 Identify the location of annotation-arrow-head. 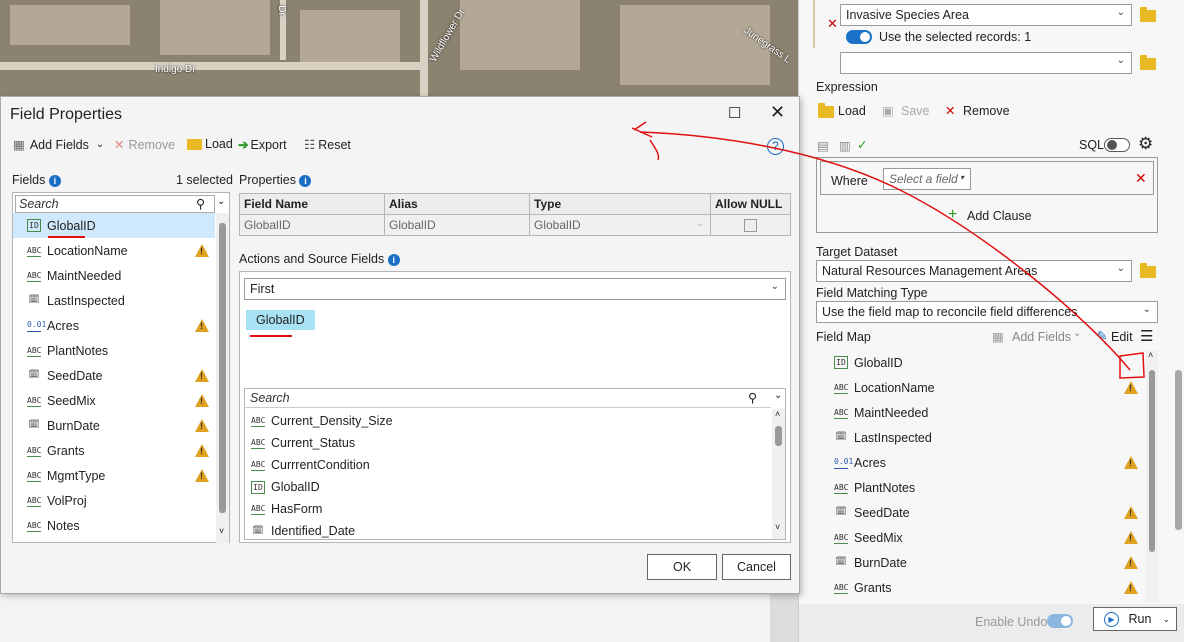
(642, 129).